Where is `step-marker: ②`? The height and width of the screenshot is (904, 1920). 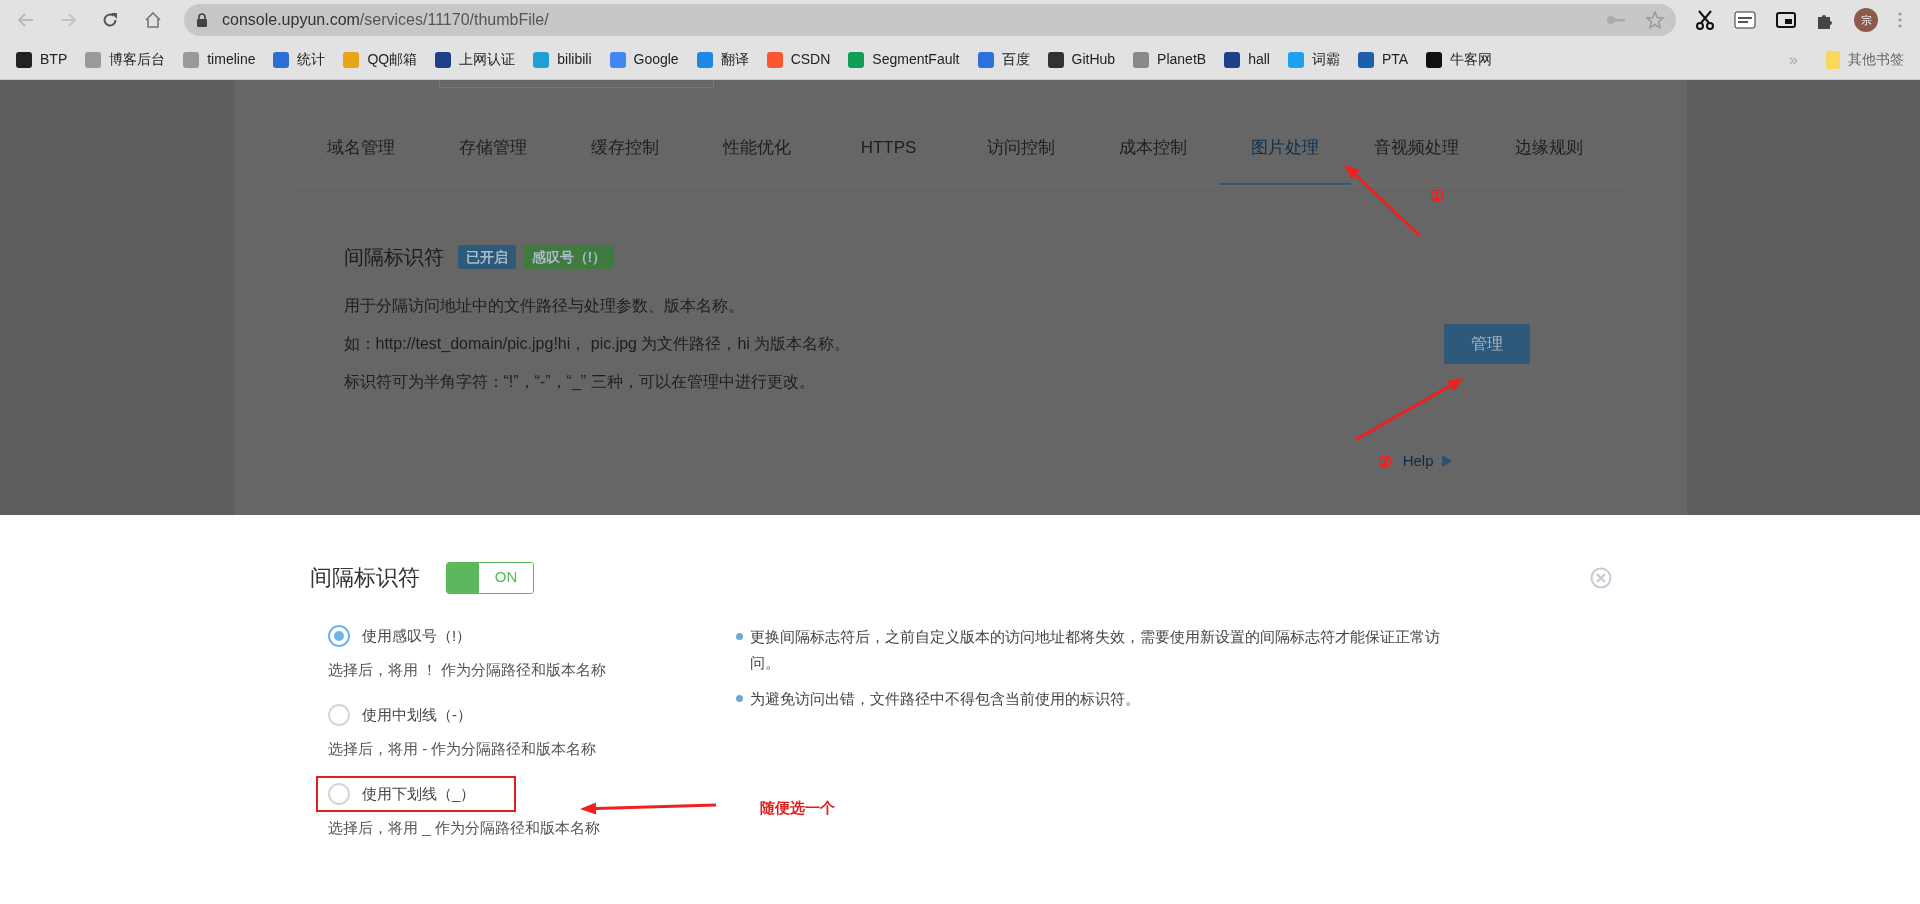
step-marker: ② is located at coordinates (1385, 462).